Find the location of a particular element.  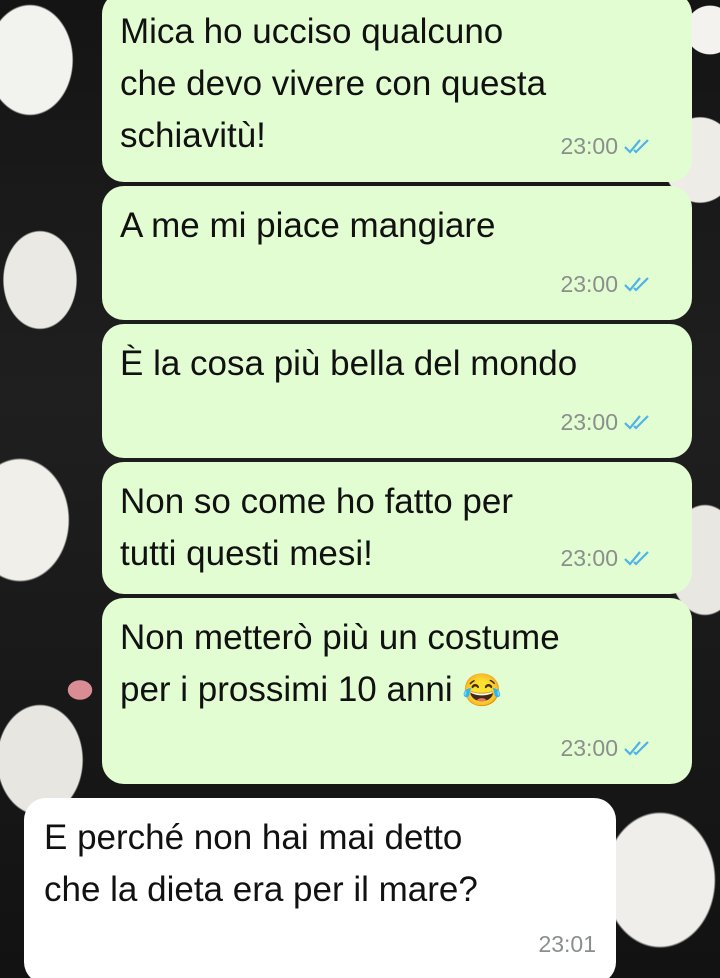

message-text-line: Non so come ho fatto per is located at coordinates (316, 501).